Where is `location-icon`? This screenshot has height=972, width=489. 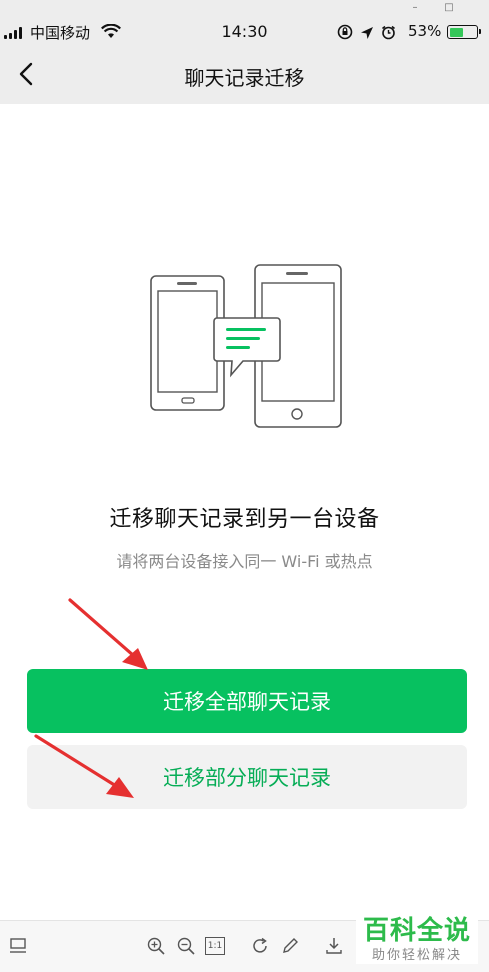
location-icon is located at coordinates (367, 34).